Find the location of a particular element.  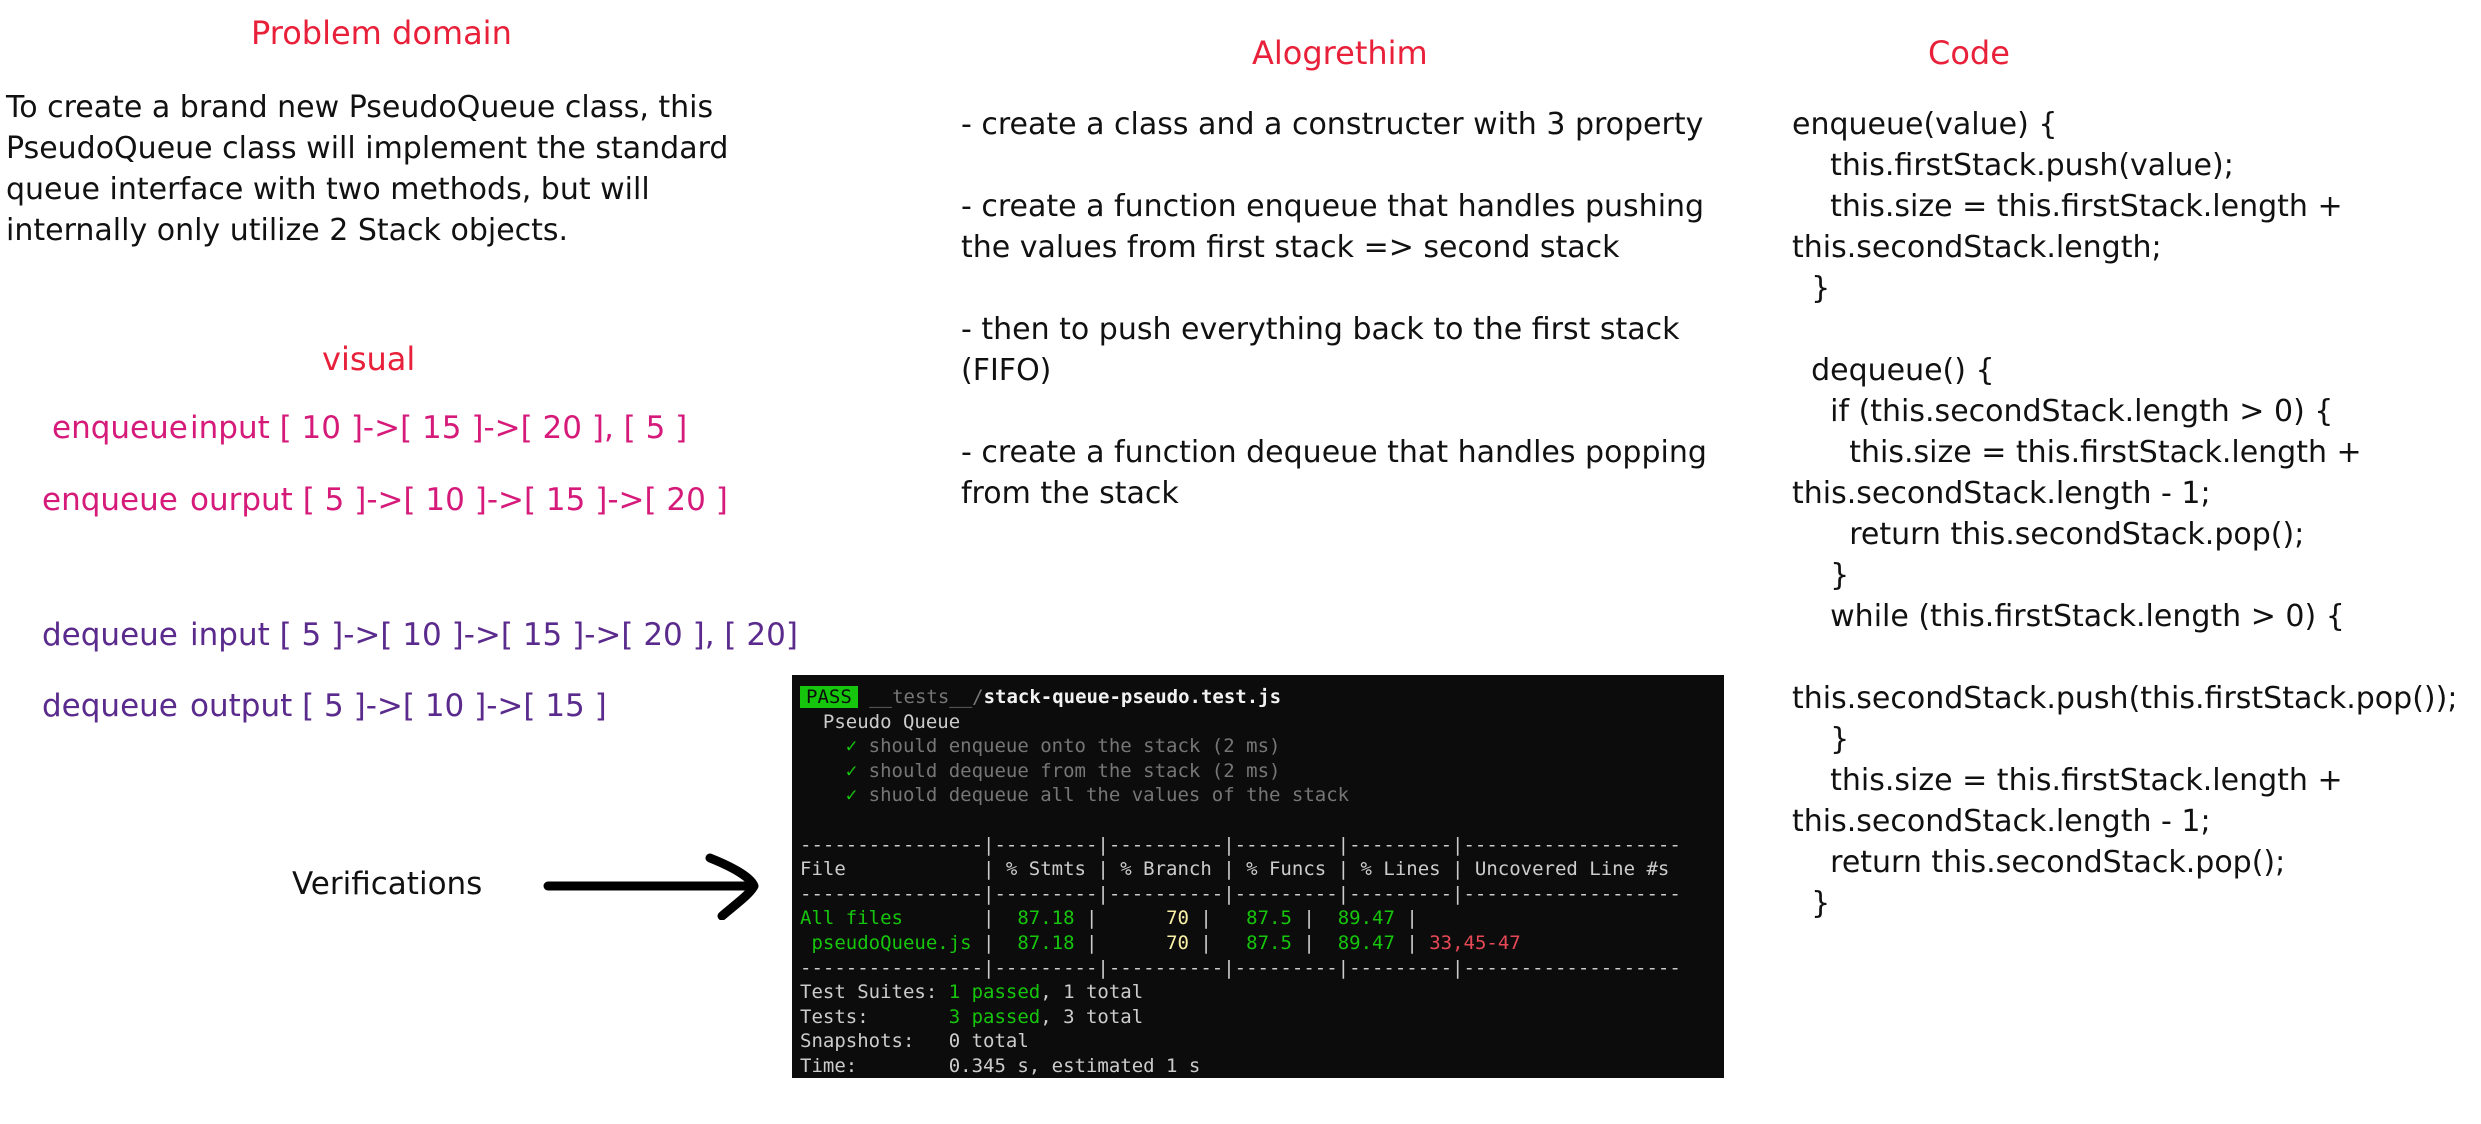

verifications-label: Verifications is located at coordinates (387, 884).